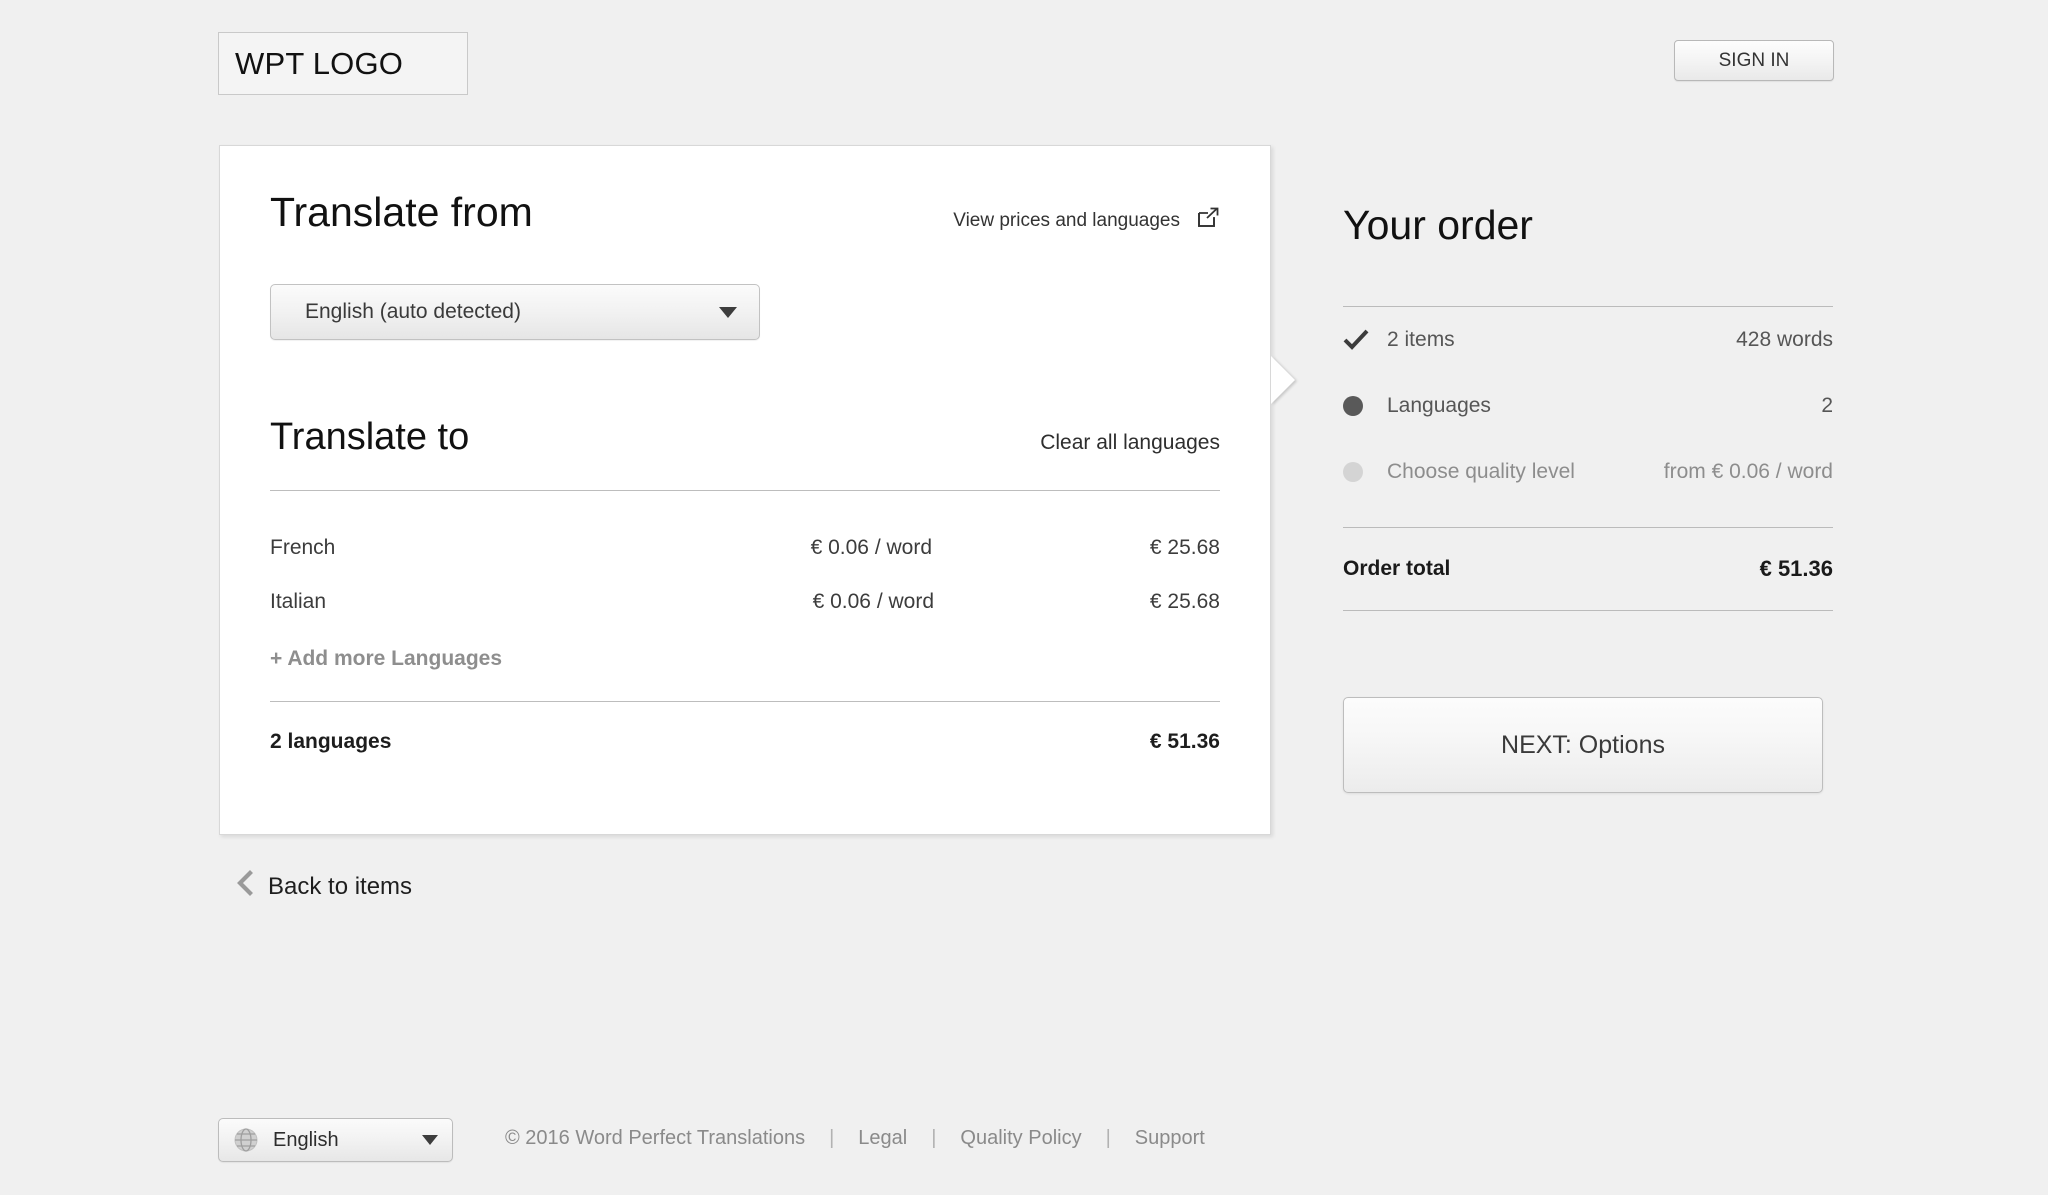 Image resolution: width=2048 pixels, height=1195 pixels. Describe the element at coordinates (1439, 405) in the screenshot. I see `order-row-label: Languages` at that location.